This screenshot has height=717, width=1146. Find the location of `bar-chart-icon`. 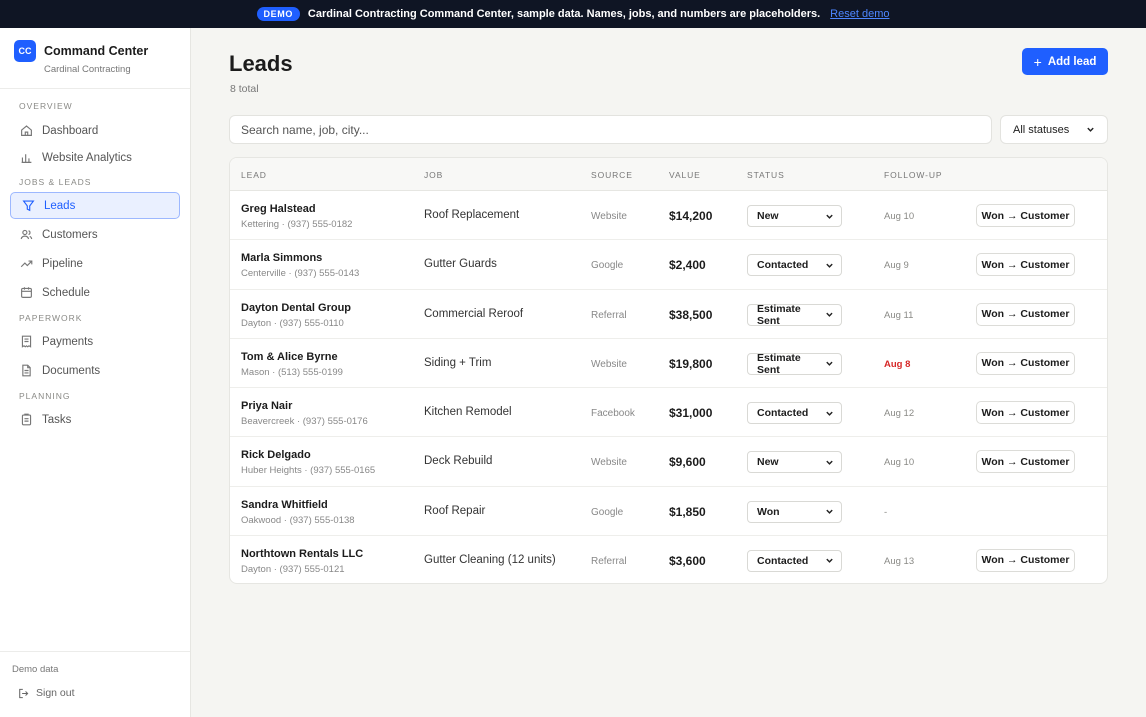

bar-chart-icon is located at coordinates (26, 158).